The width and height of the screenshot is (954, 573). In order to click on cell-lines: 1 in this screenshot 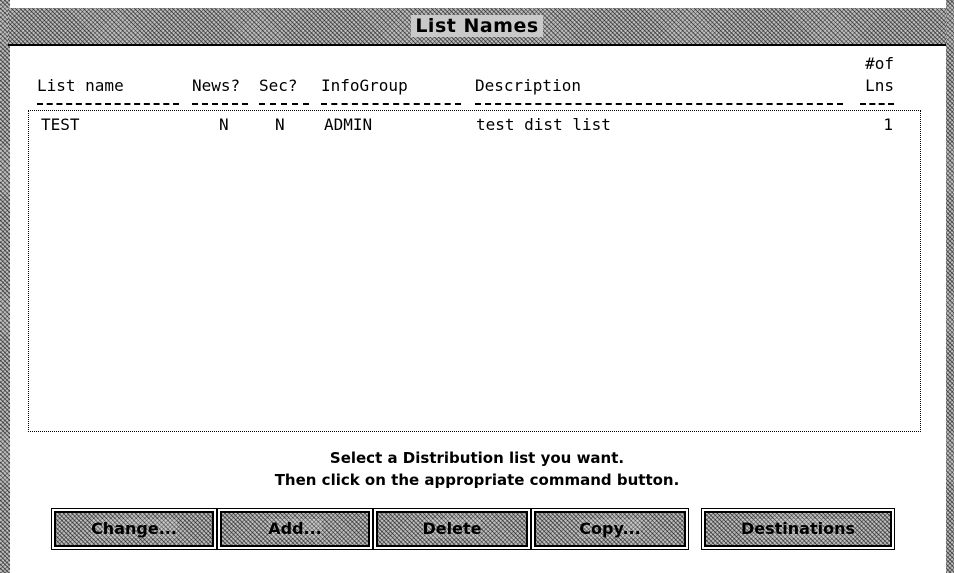, I will do `click(888, 124)`.